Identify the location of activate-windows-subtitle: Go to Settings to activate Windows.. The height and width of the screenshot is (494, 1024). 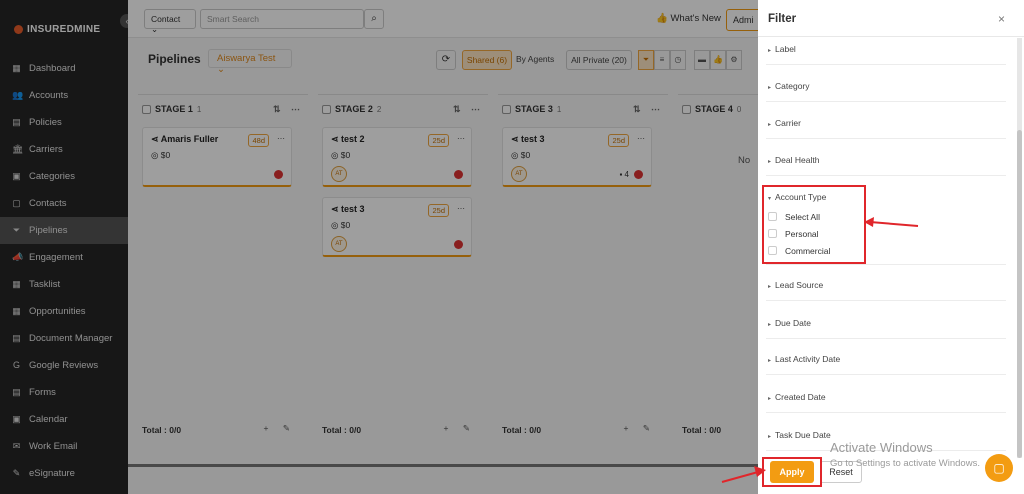
(905, 463).